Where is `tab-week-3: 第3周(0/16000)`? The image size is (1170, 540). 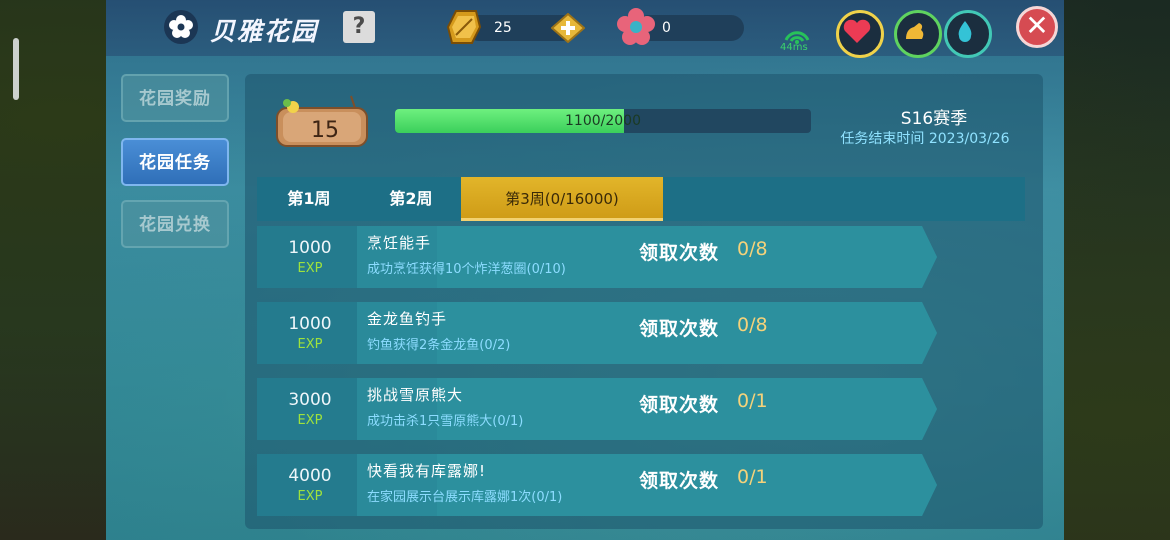
tab-week-3: 第3周(0/16000) is located at coordinates (562, 199).